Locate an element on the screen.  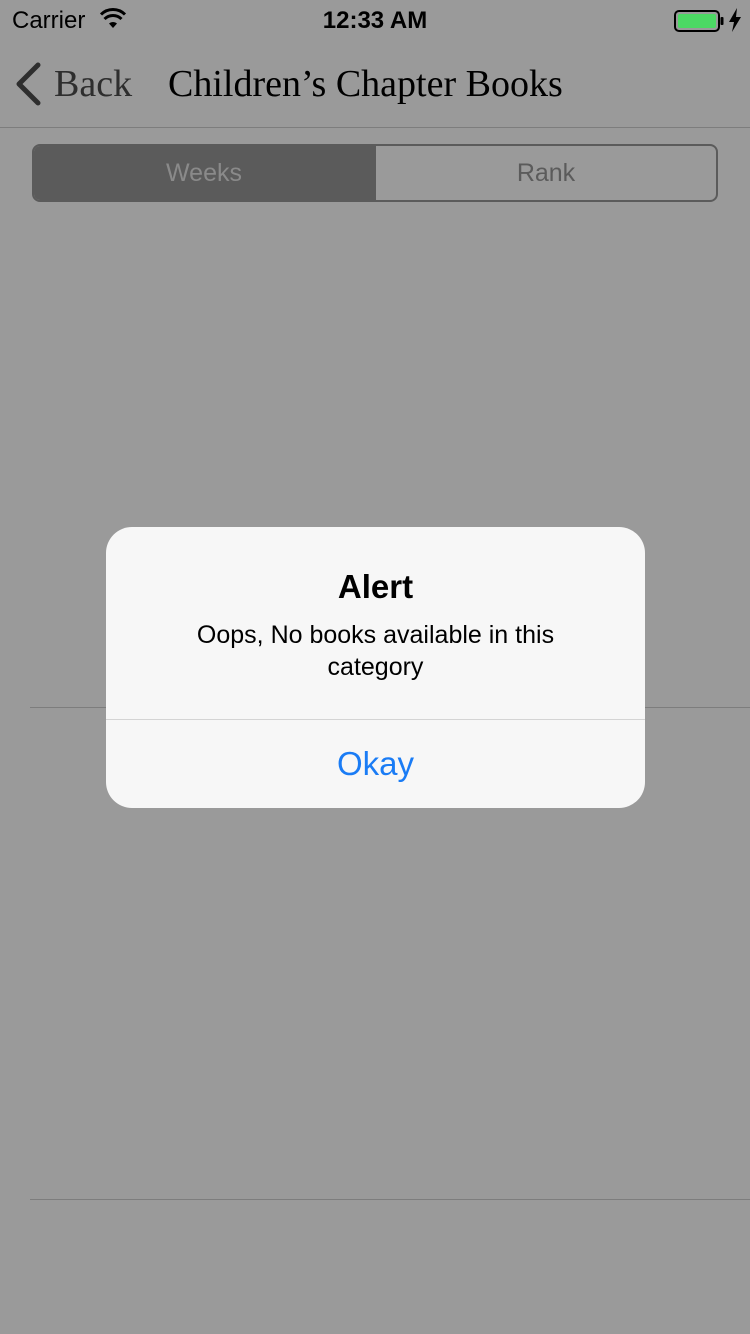
nav-bar: Back Children’s Chapter Books is located at coordinates (375, 84).